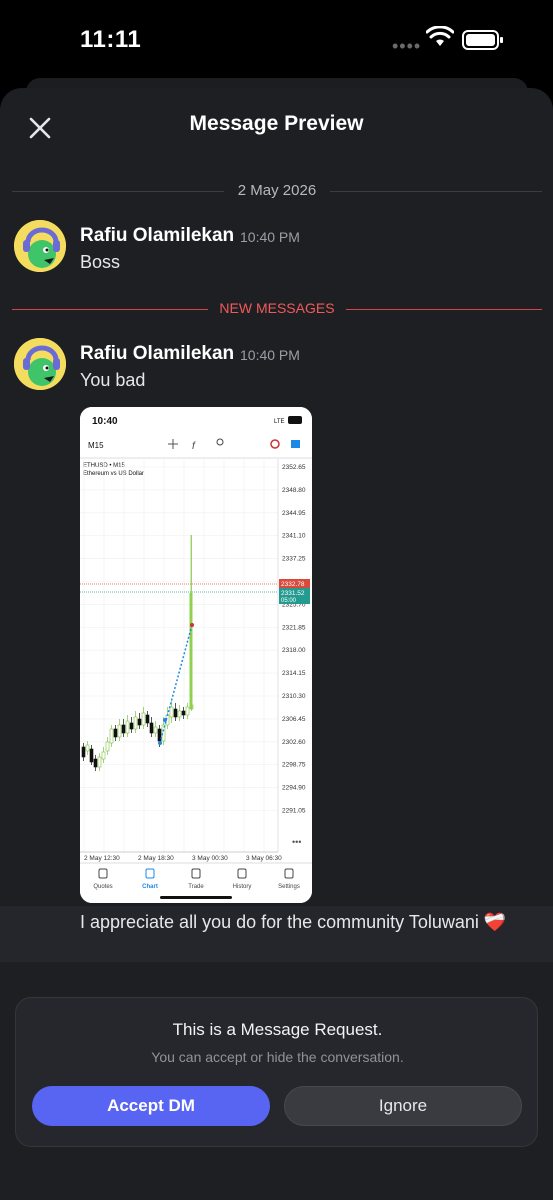  Describe the element at coordinates (102, 887) in the screenshot. I see `tab-label: Quotes` at that location.